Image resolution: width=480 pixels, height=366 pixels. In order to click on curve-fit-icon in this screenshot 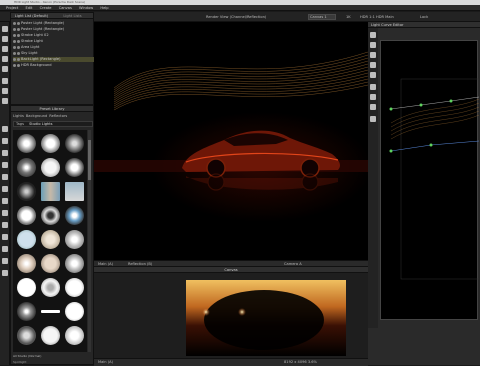, I will do `click(373, 87)`.